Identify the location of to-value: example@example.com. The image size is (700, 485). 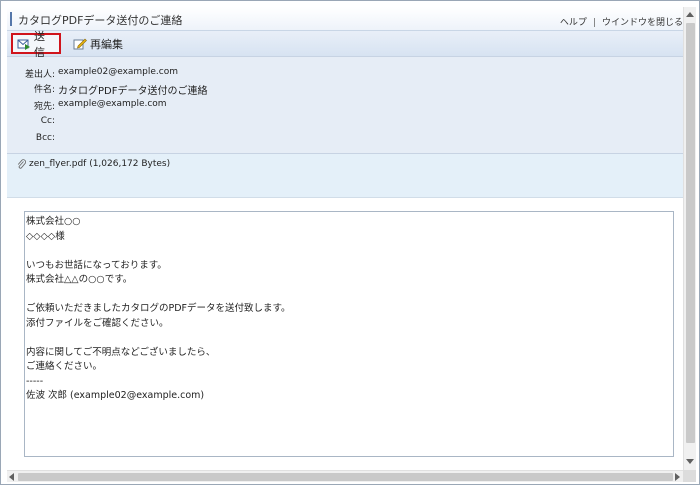
(112, 104).